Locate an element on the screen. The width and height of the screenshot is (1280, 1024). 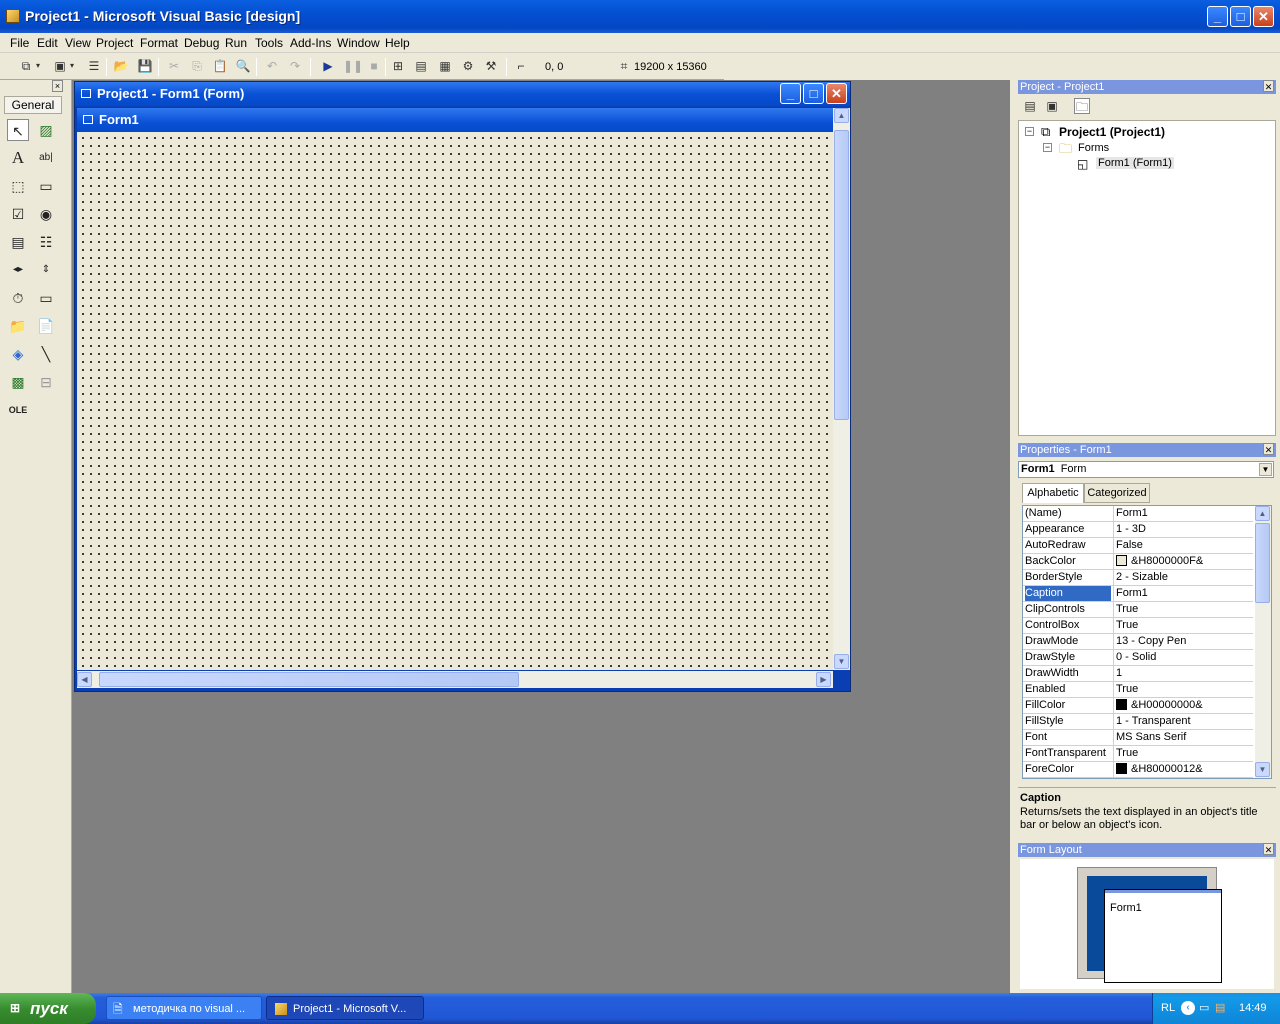
form-layout-icon: ▦ is located at coordinates (445, 66).